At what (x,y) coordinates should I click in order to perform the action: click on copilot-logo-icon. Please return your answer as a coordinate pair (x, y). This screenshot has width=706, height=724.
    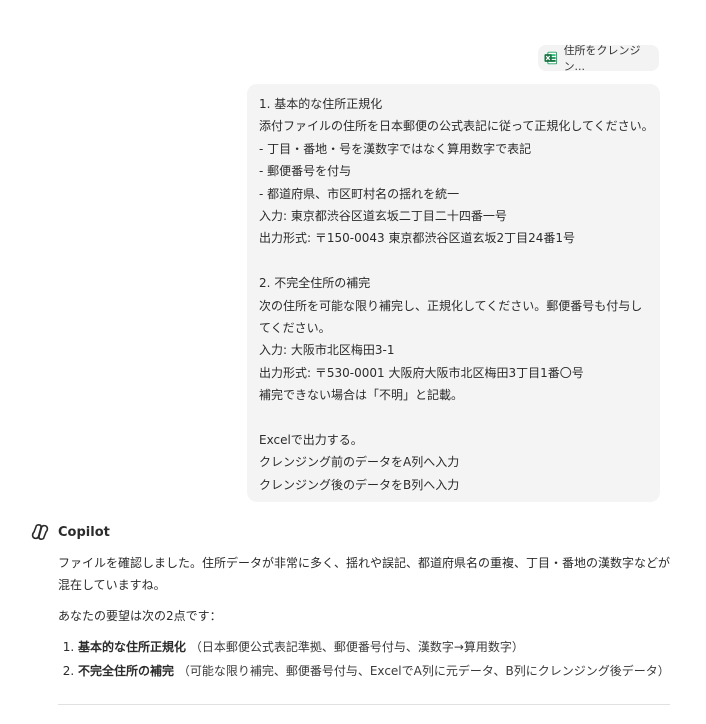
    Looking at the image, I should click on (40, 532).